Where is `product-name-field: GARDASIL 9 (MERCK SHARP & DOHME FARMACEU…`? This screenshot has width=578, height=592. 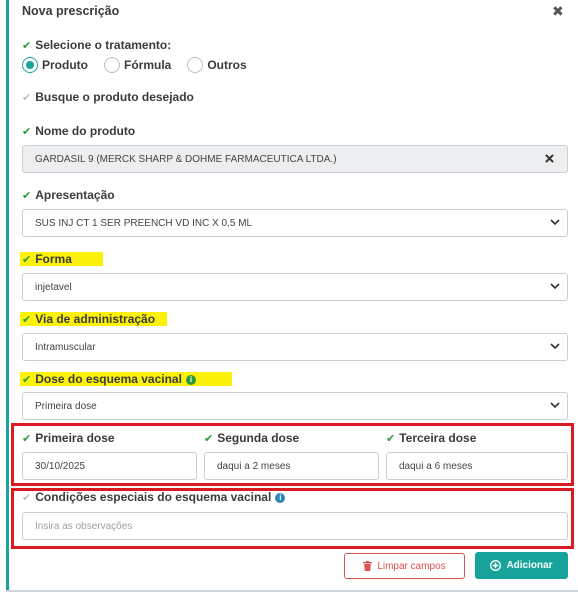
product-name-field: GARDASIL 9 (MERCK SHARP & DOHME FARMACEU… is located at coordinates (295, 159).